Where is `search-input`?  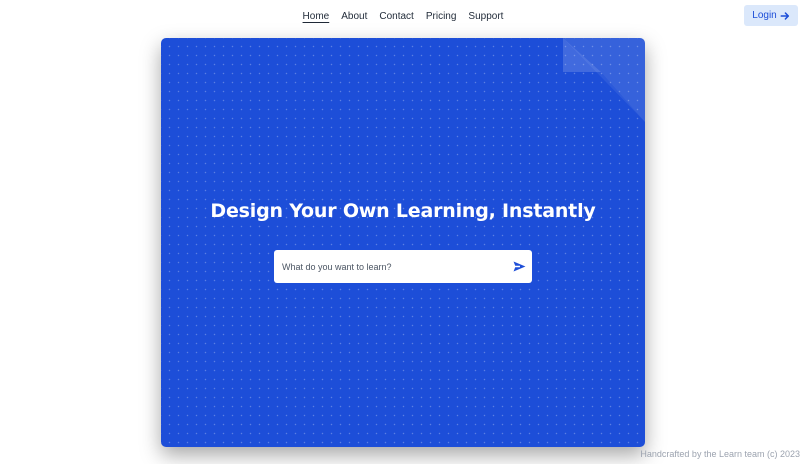 search-input is located at coordinates (390, 266).